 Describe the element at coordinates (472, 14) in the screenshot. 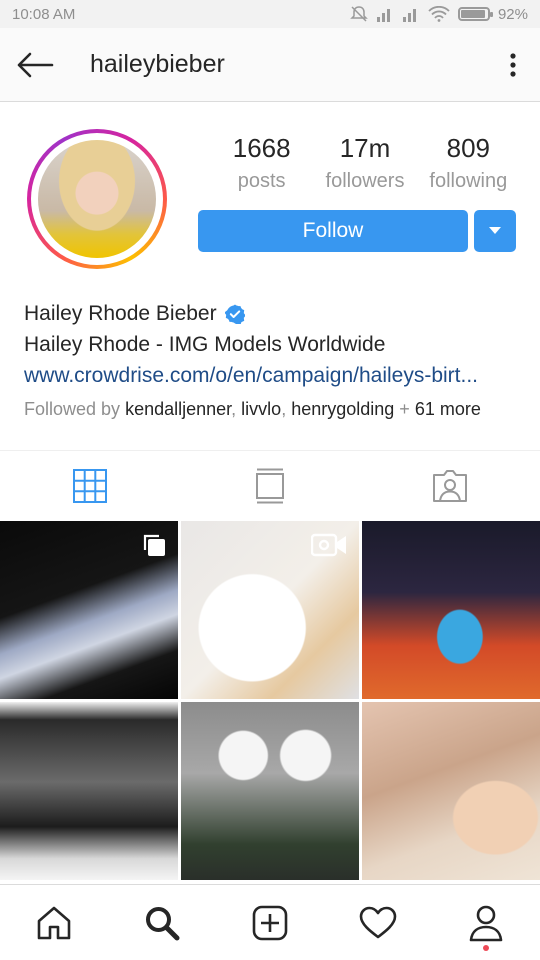

I see `battery-level` at that location.